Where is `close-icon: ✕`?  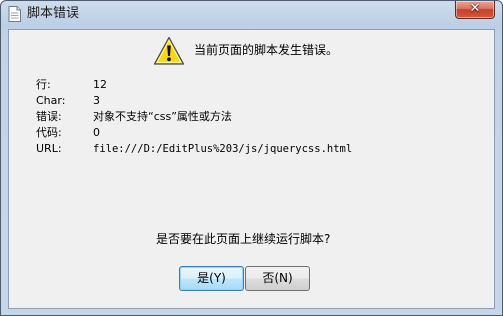
close-icon: ✕ is located at coordinates (475, 8).